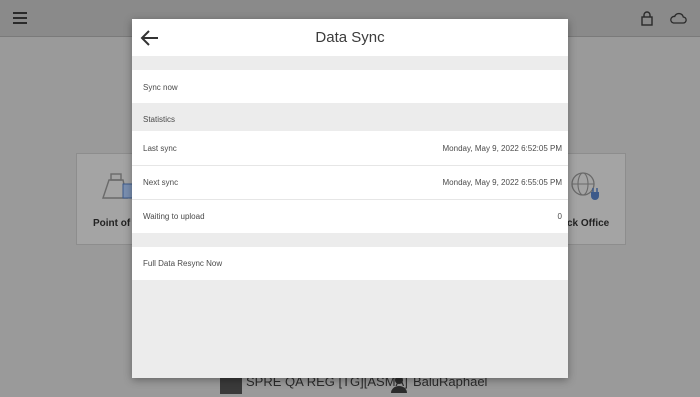  Describe the element at coordinates (502, 182) in the screenshot. I see `next-sync-value: Monday, May 9, 2022 6:55:05 PM` at that location.